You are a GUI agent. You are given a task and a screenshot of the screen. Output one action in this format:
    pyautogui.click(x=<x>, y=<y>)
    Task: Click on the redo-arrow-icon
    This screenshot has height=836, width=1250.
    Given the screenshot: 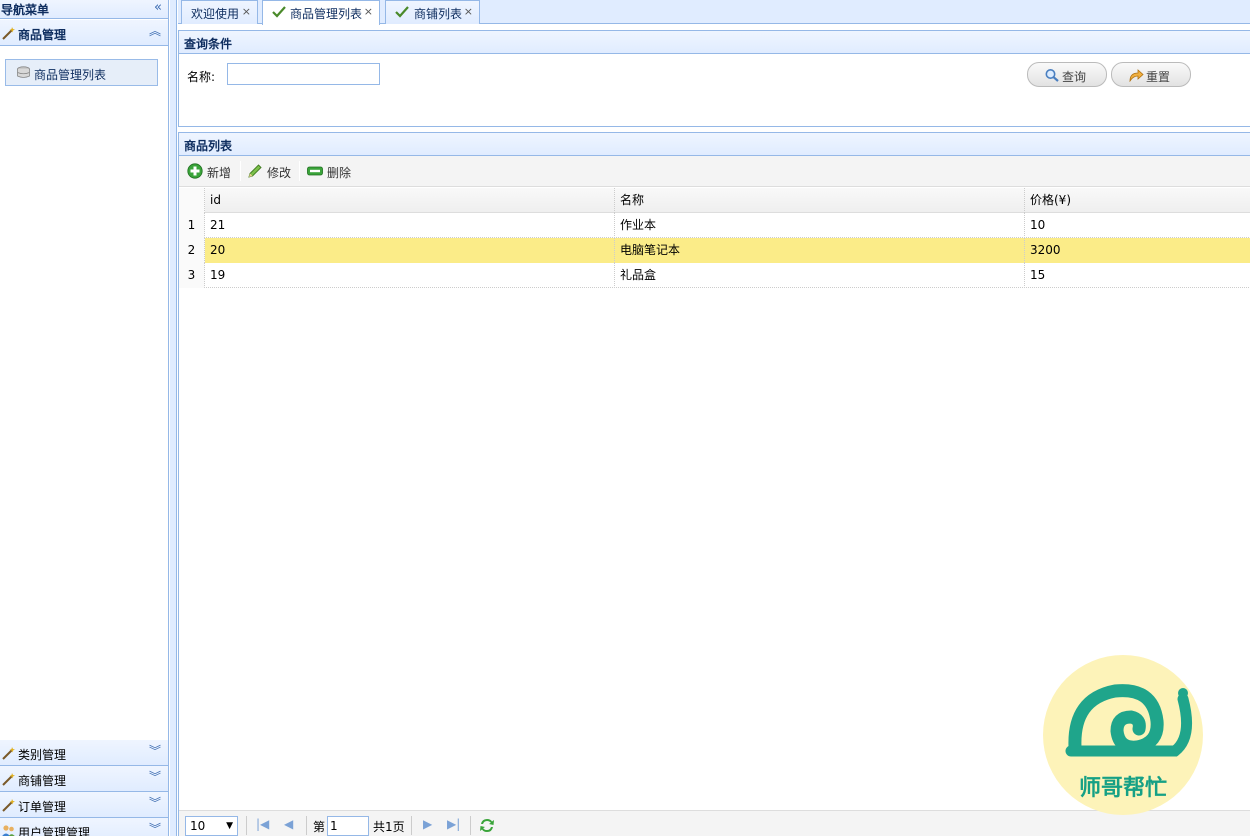 What is the action you would take?
    pyautogui.click(x=1136, y=75)
    